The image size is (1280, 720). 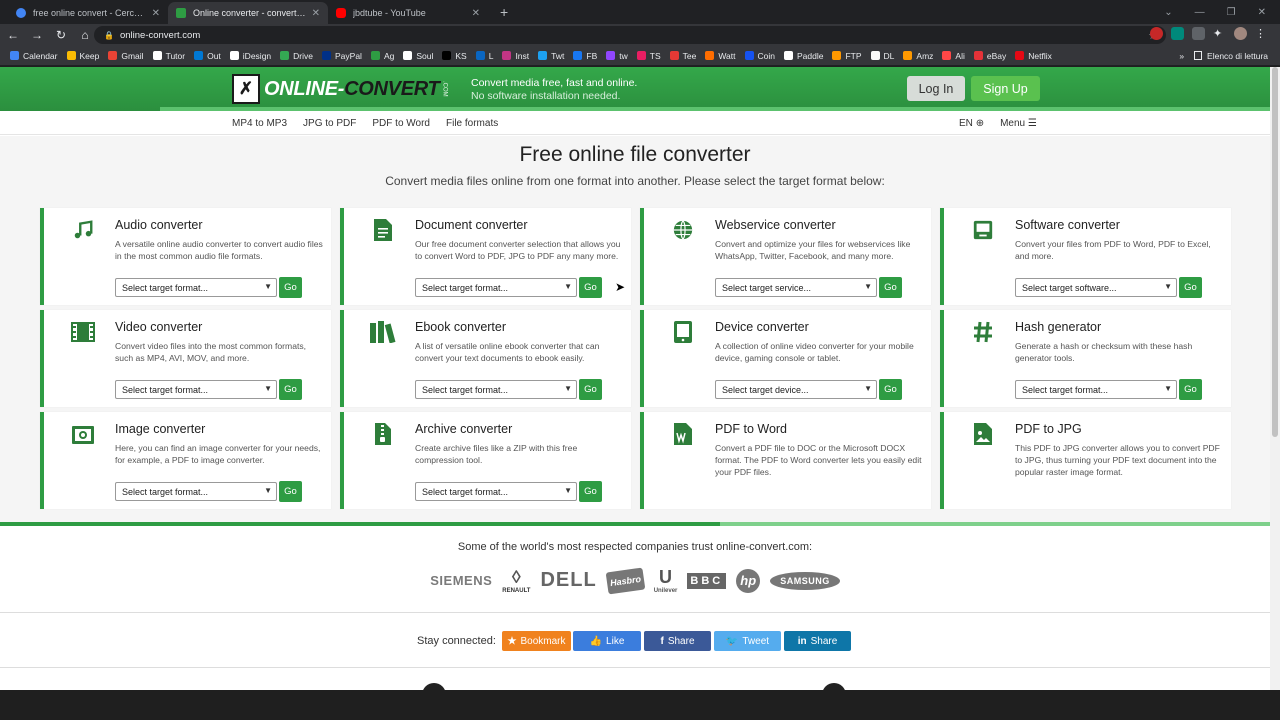 I want to click on page-scrollbar, so click(x=1275, y=378).